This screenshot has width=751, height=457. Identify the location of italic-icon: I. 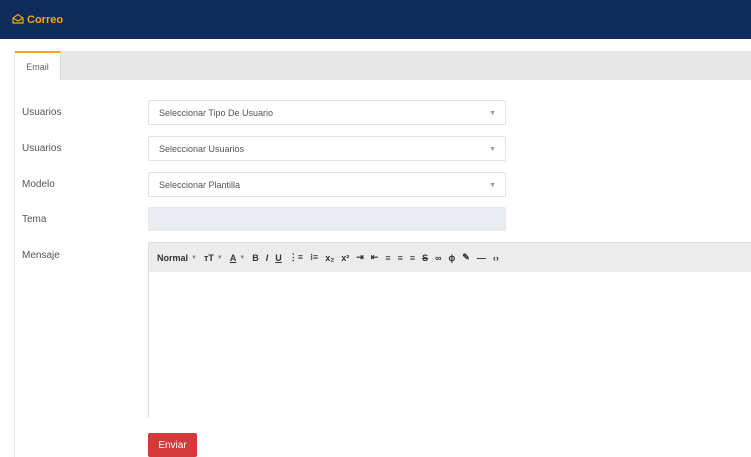
(267, 258).